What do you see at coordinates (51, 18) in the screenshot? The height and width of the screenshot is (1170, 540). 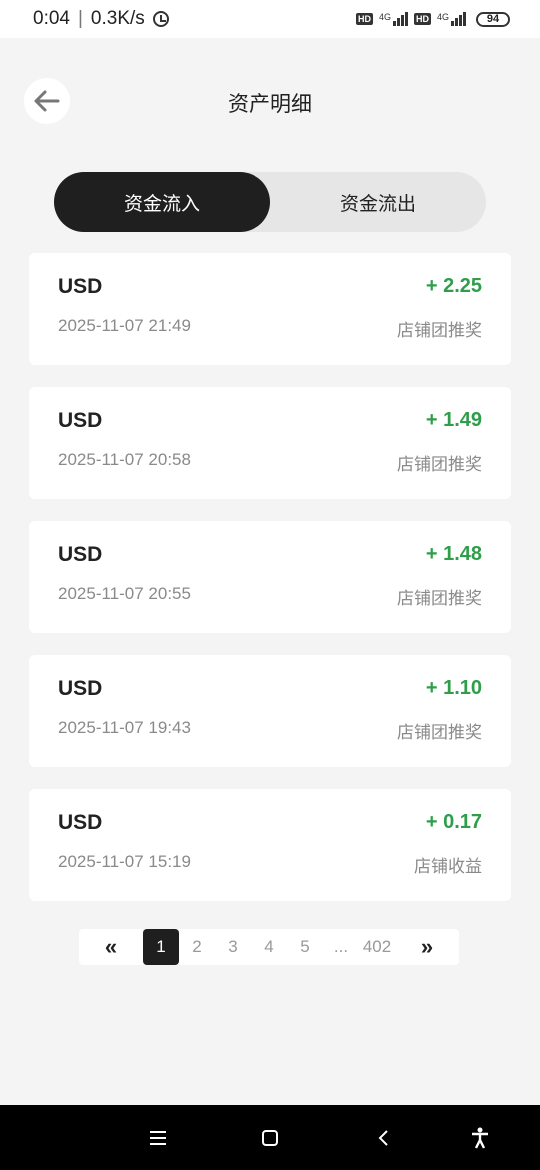 I see `status-time: 0:04` at bounding box center [51, 18].